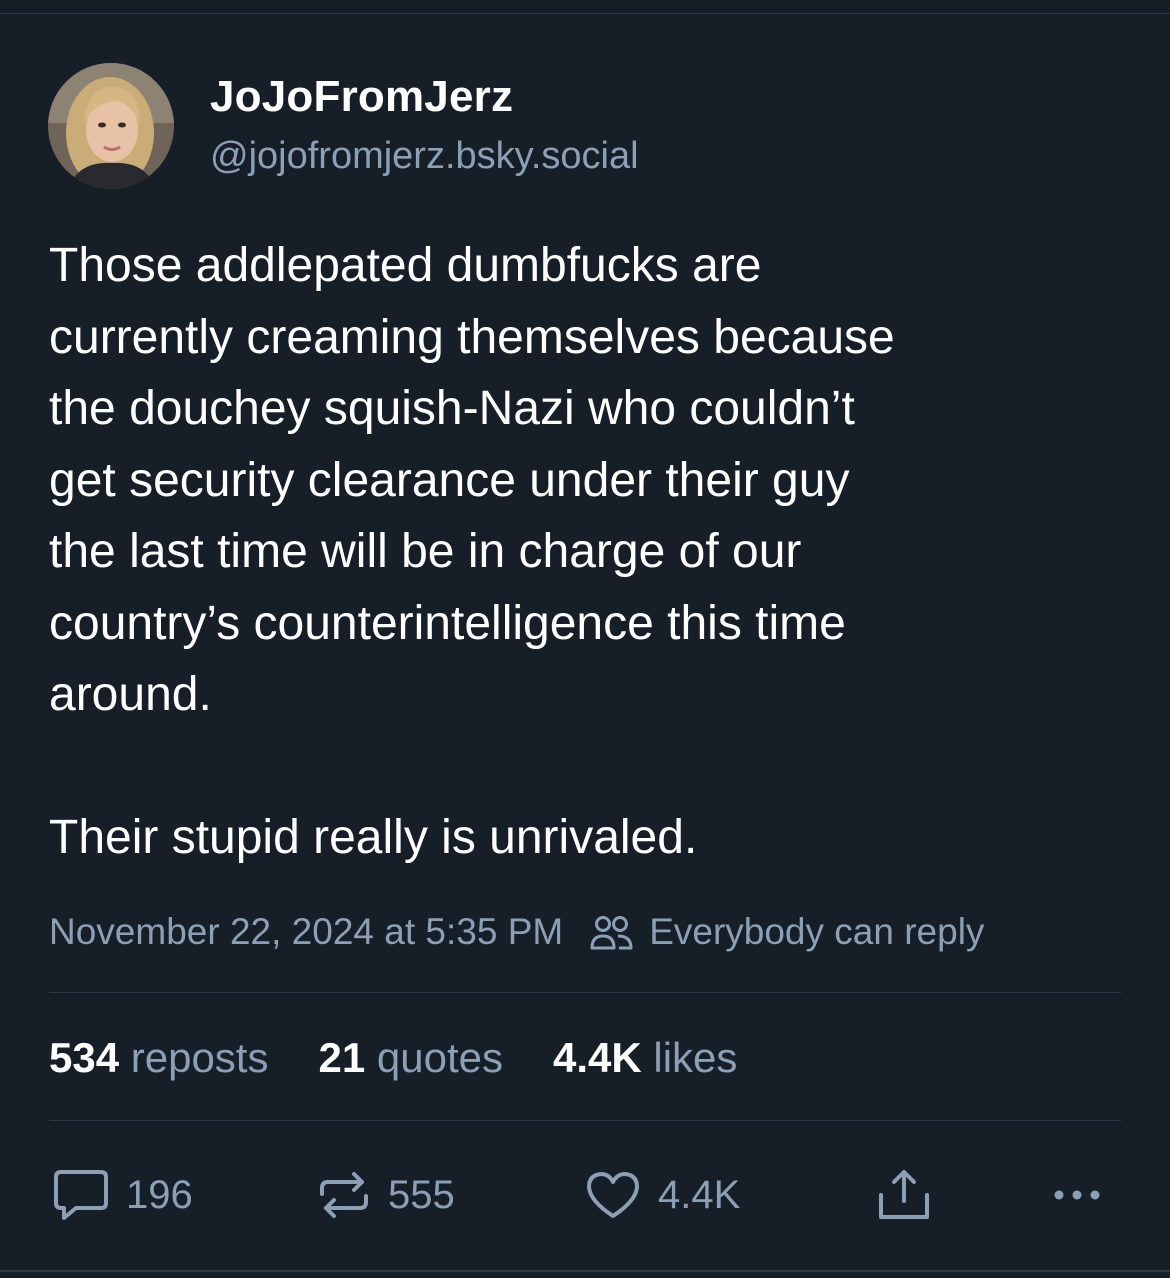  I want to click on more-options-button, so click(1079, 1195).